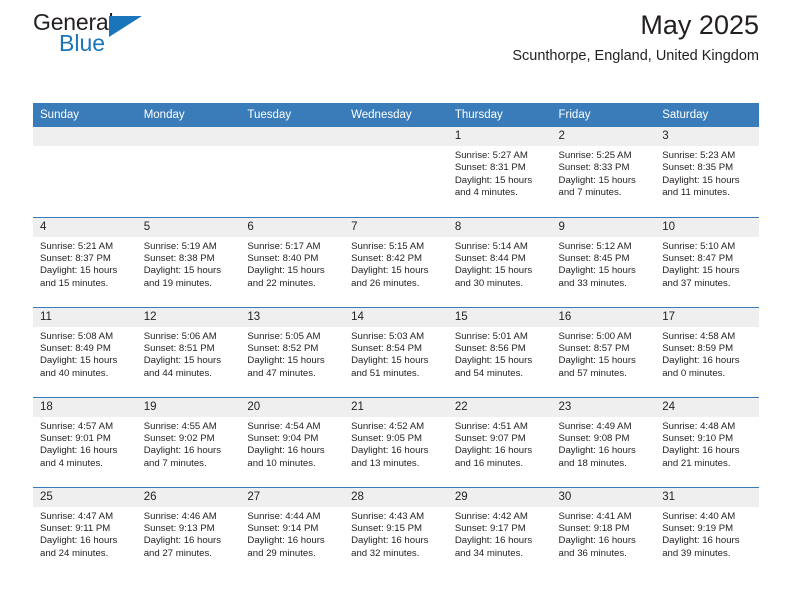 The image size is (792, 612). What do you see at coordinates (77, 516) in the screenshot?
I see `sunrise-text: Sunrise: 4:47 AM` at bounding box center [77, 516].